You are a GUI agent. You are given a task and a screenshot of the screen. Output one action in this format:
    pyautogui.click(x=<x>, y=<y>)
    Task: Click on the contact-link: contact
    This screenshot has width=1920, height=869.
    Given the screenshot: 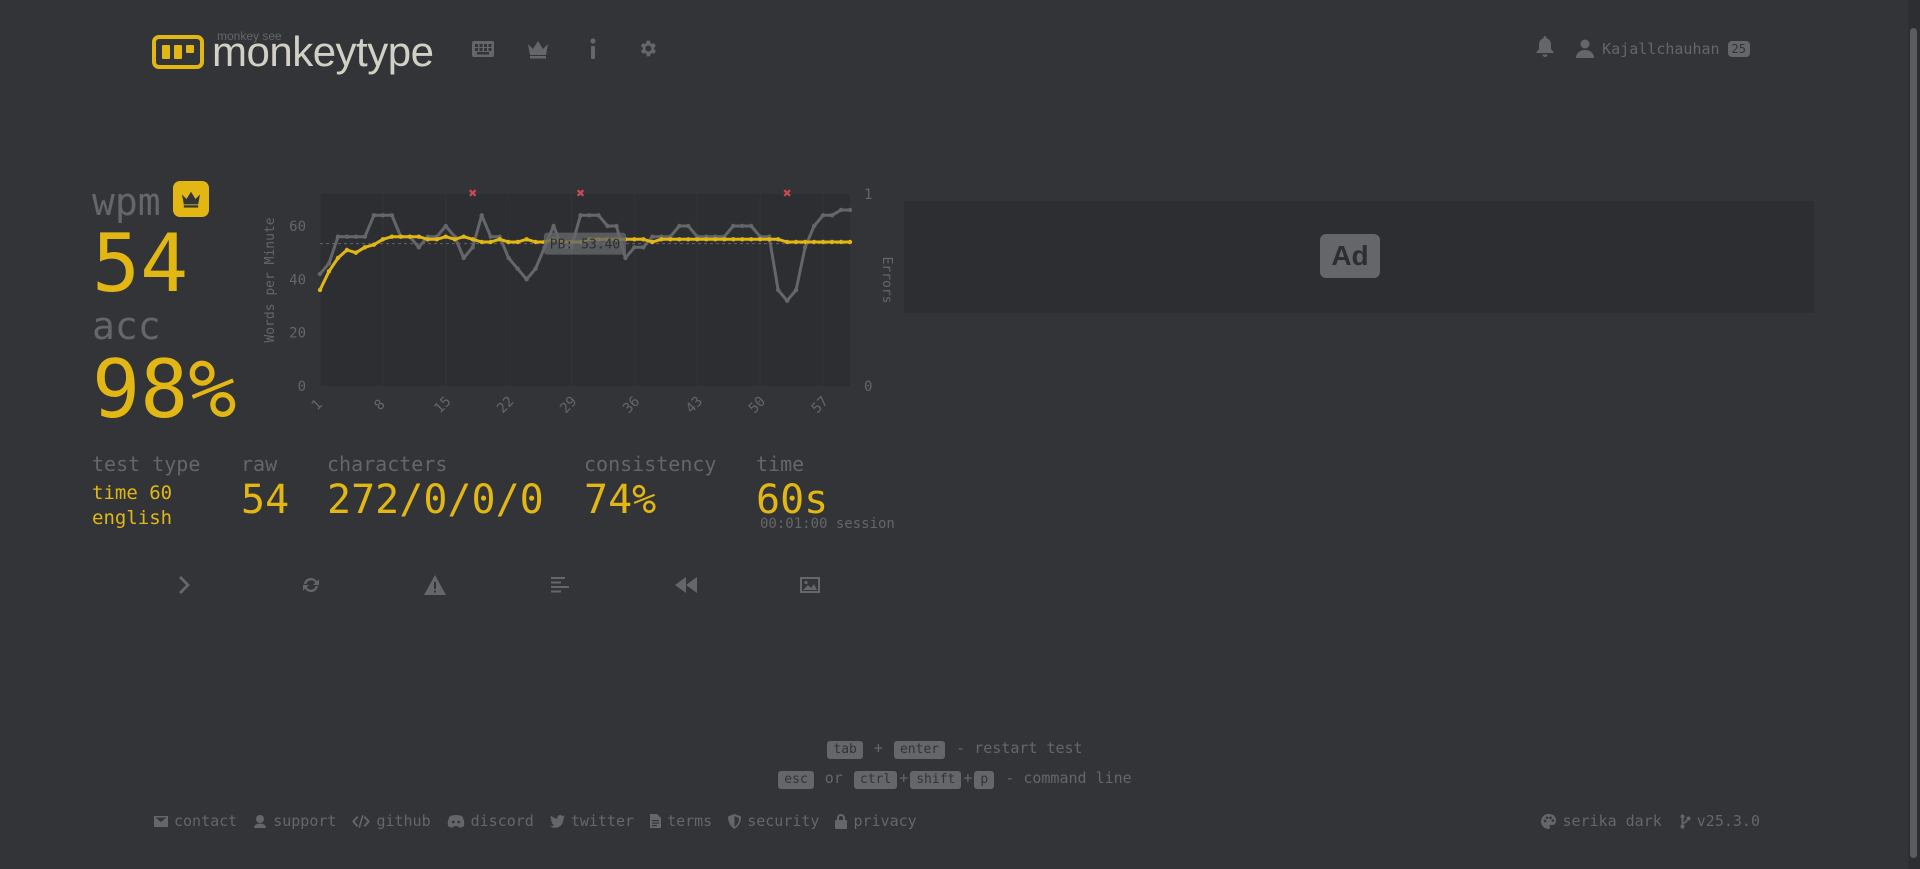 What is the action you would take?
    pyautogui.click(x=195, y=821)
    